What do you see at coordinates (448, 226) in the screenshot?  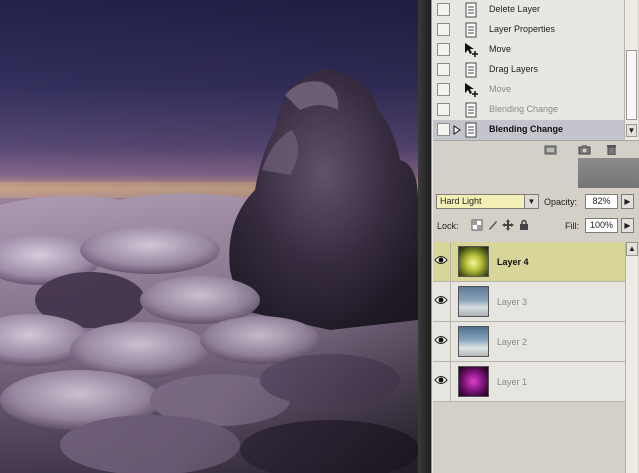 I see `lock-label: Lock:` at bounding box center [448, 226].